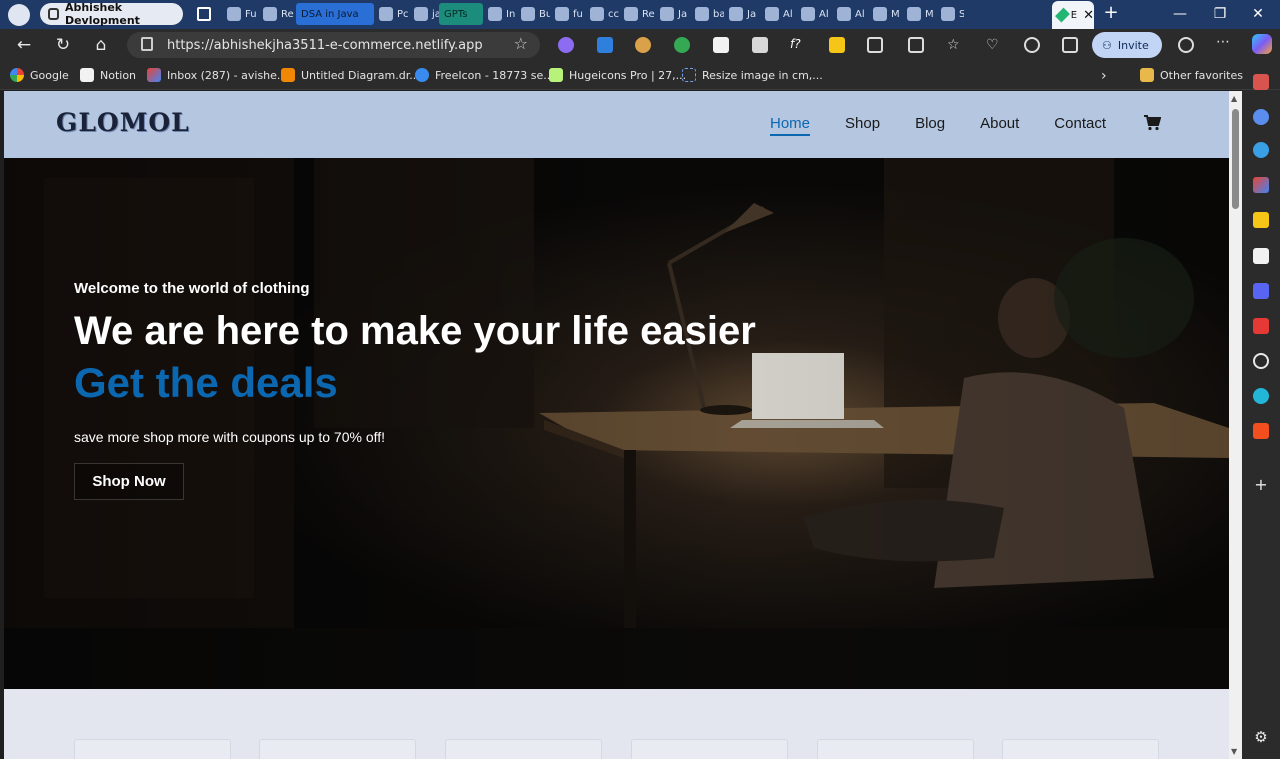 The height and width of the screenshot is (759, 1280). Describe the element at coordinates (108, 75) in the screenshot. I see `bookmark-notion: Notion` at that location.